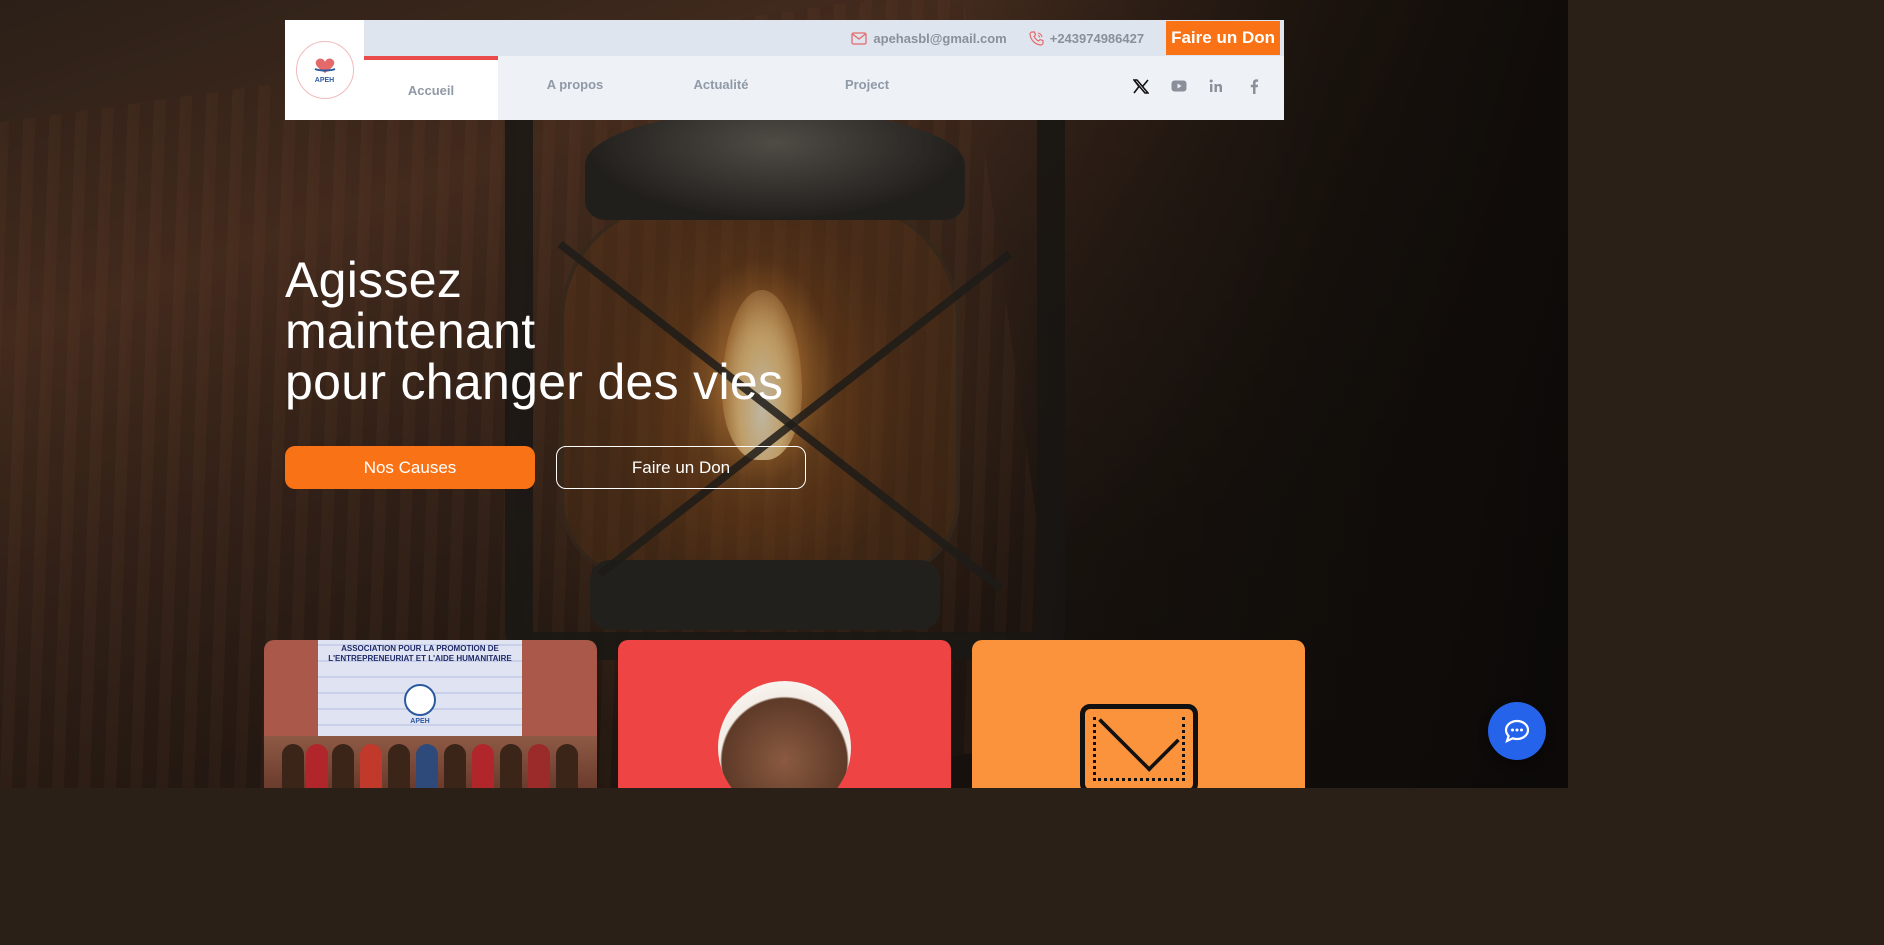  Describe the element at coordinates (420, 721) in the screenshot. I see `banner-sub: APEH` at that location.